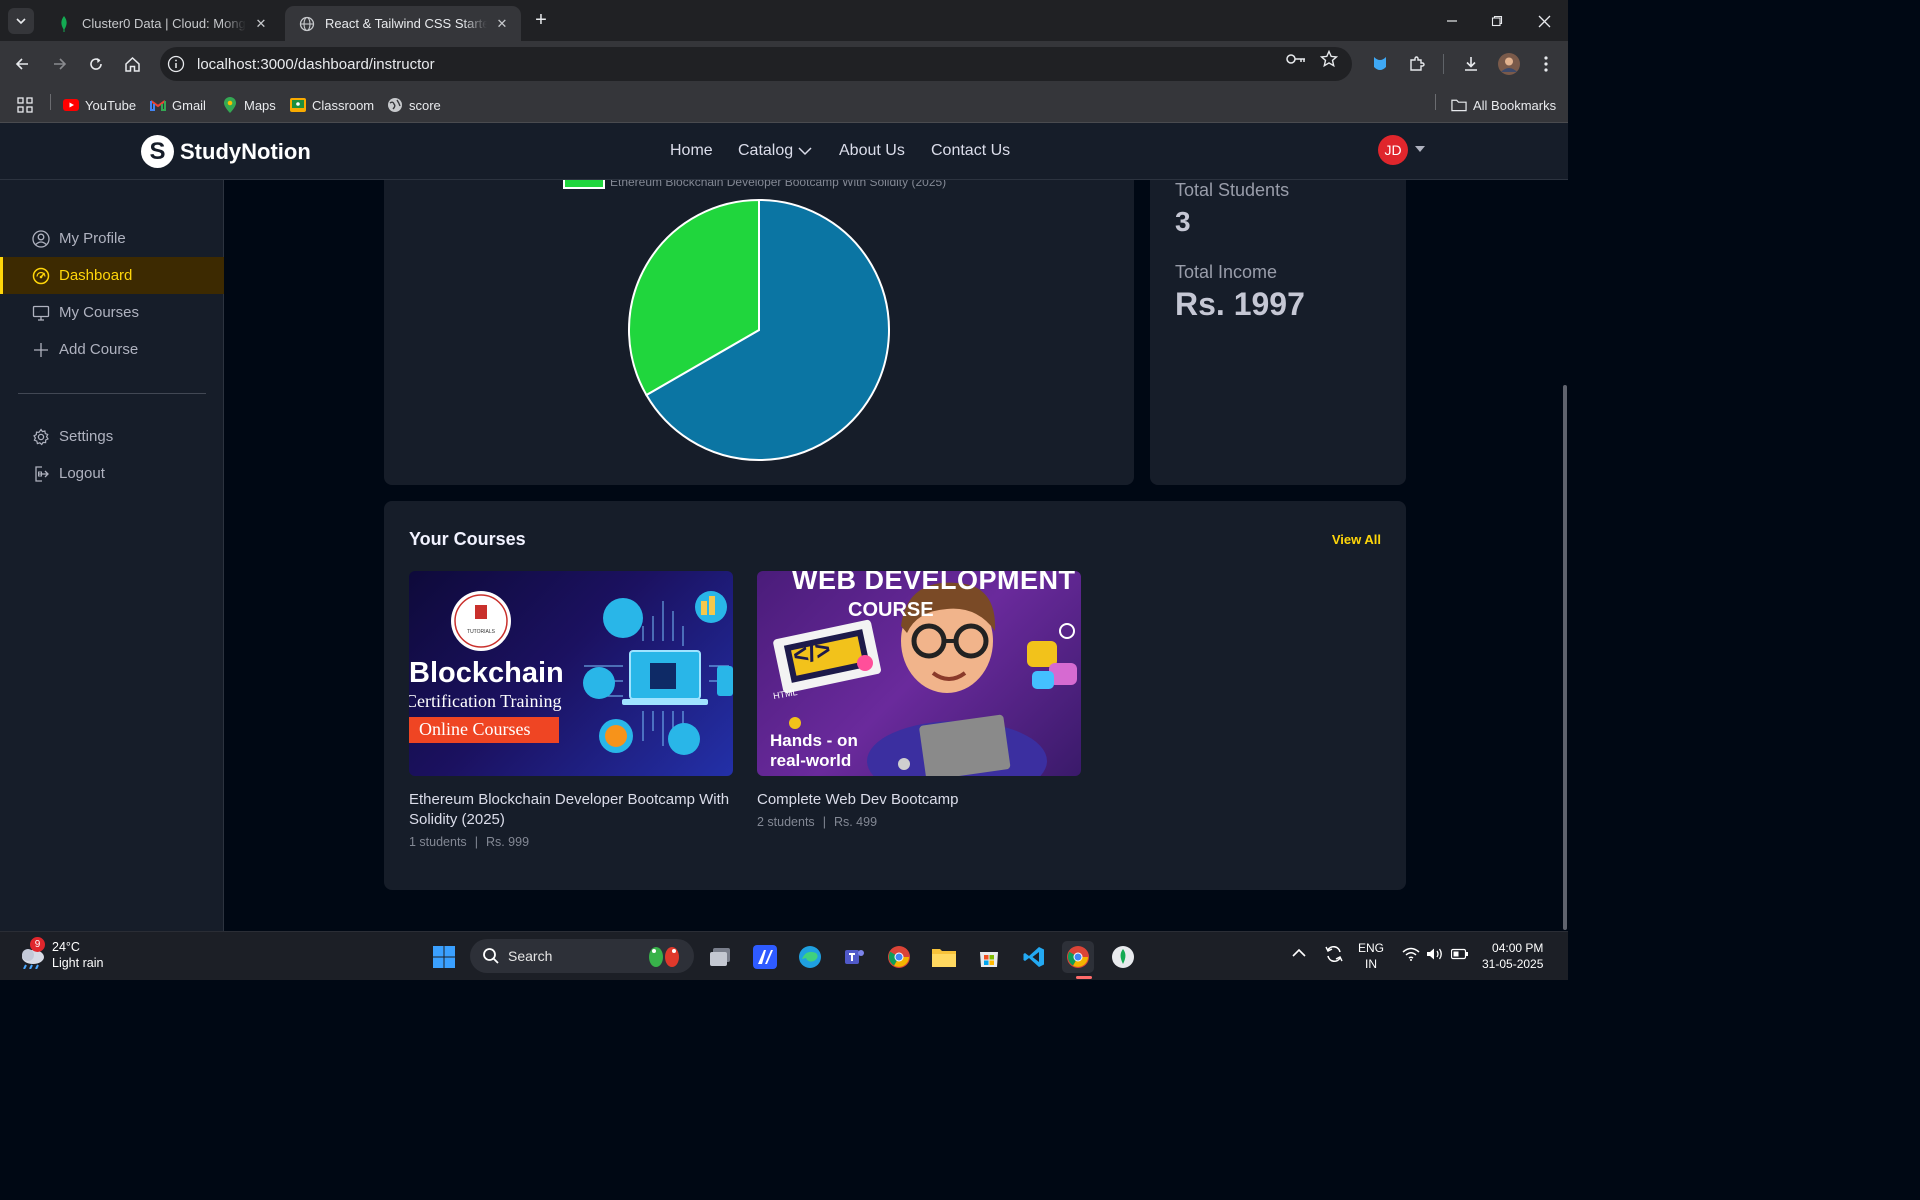  Describe the element at coordinates (1380, 64) in the screenshot. I see `extension-logo-icon` at that location.